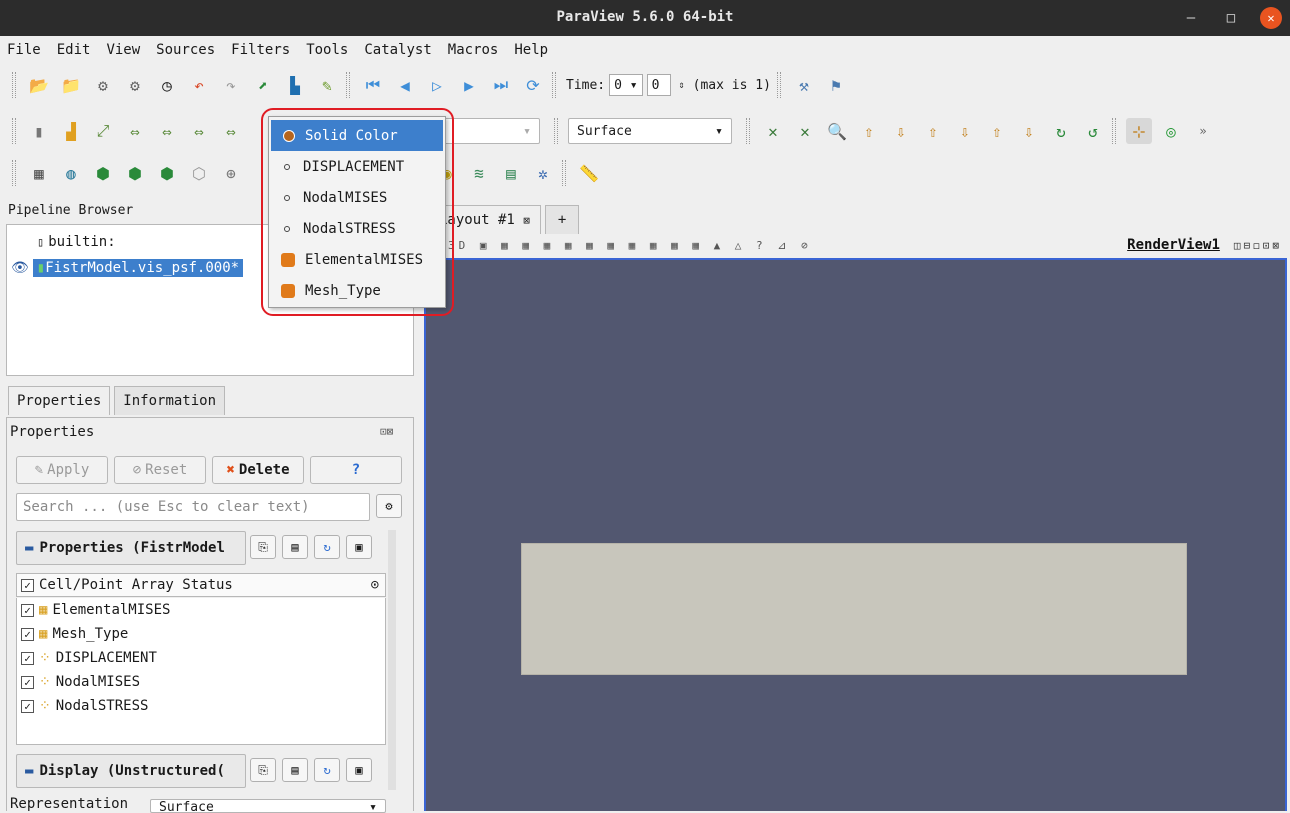  What do you see at coordinates (74, 52) in the screenshot?
I see `menu-edit: Edit` at bounding box center [74, 52].